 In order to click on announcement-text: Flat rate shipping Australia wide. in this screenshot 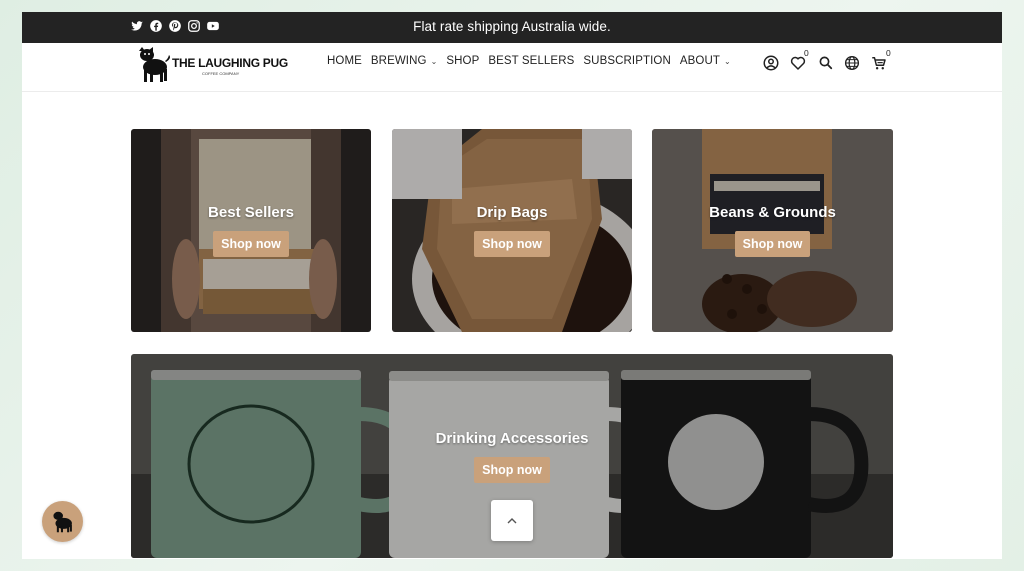, I will do `click(512, 26)`.